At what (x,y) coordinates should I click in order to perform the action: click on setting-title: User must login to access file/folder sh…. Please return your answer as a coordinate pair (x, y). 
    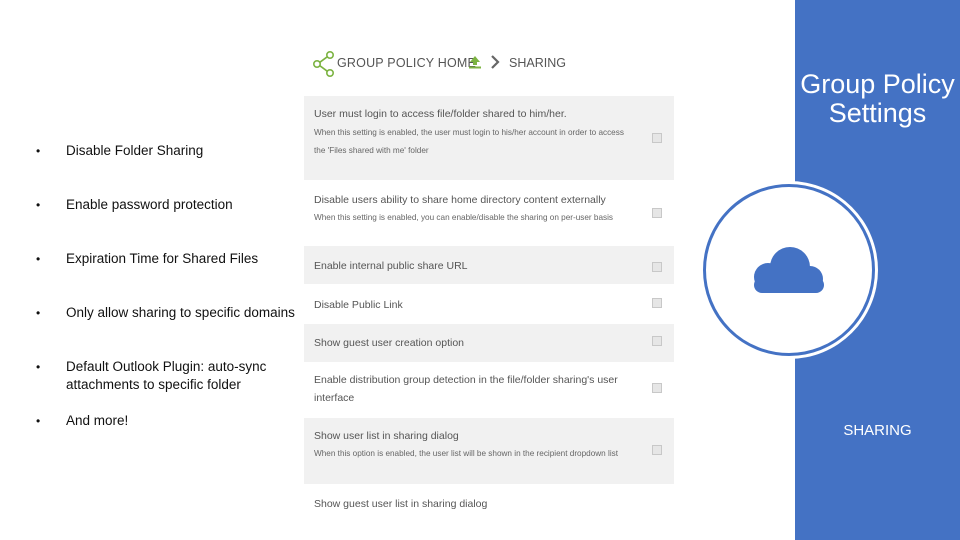
    Looking at the image, I should click on (440, 114).